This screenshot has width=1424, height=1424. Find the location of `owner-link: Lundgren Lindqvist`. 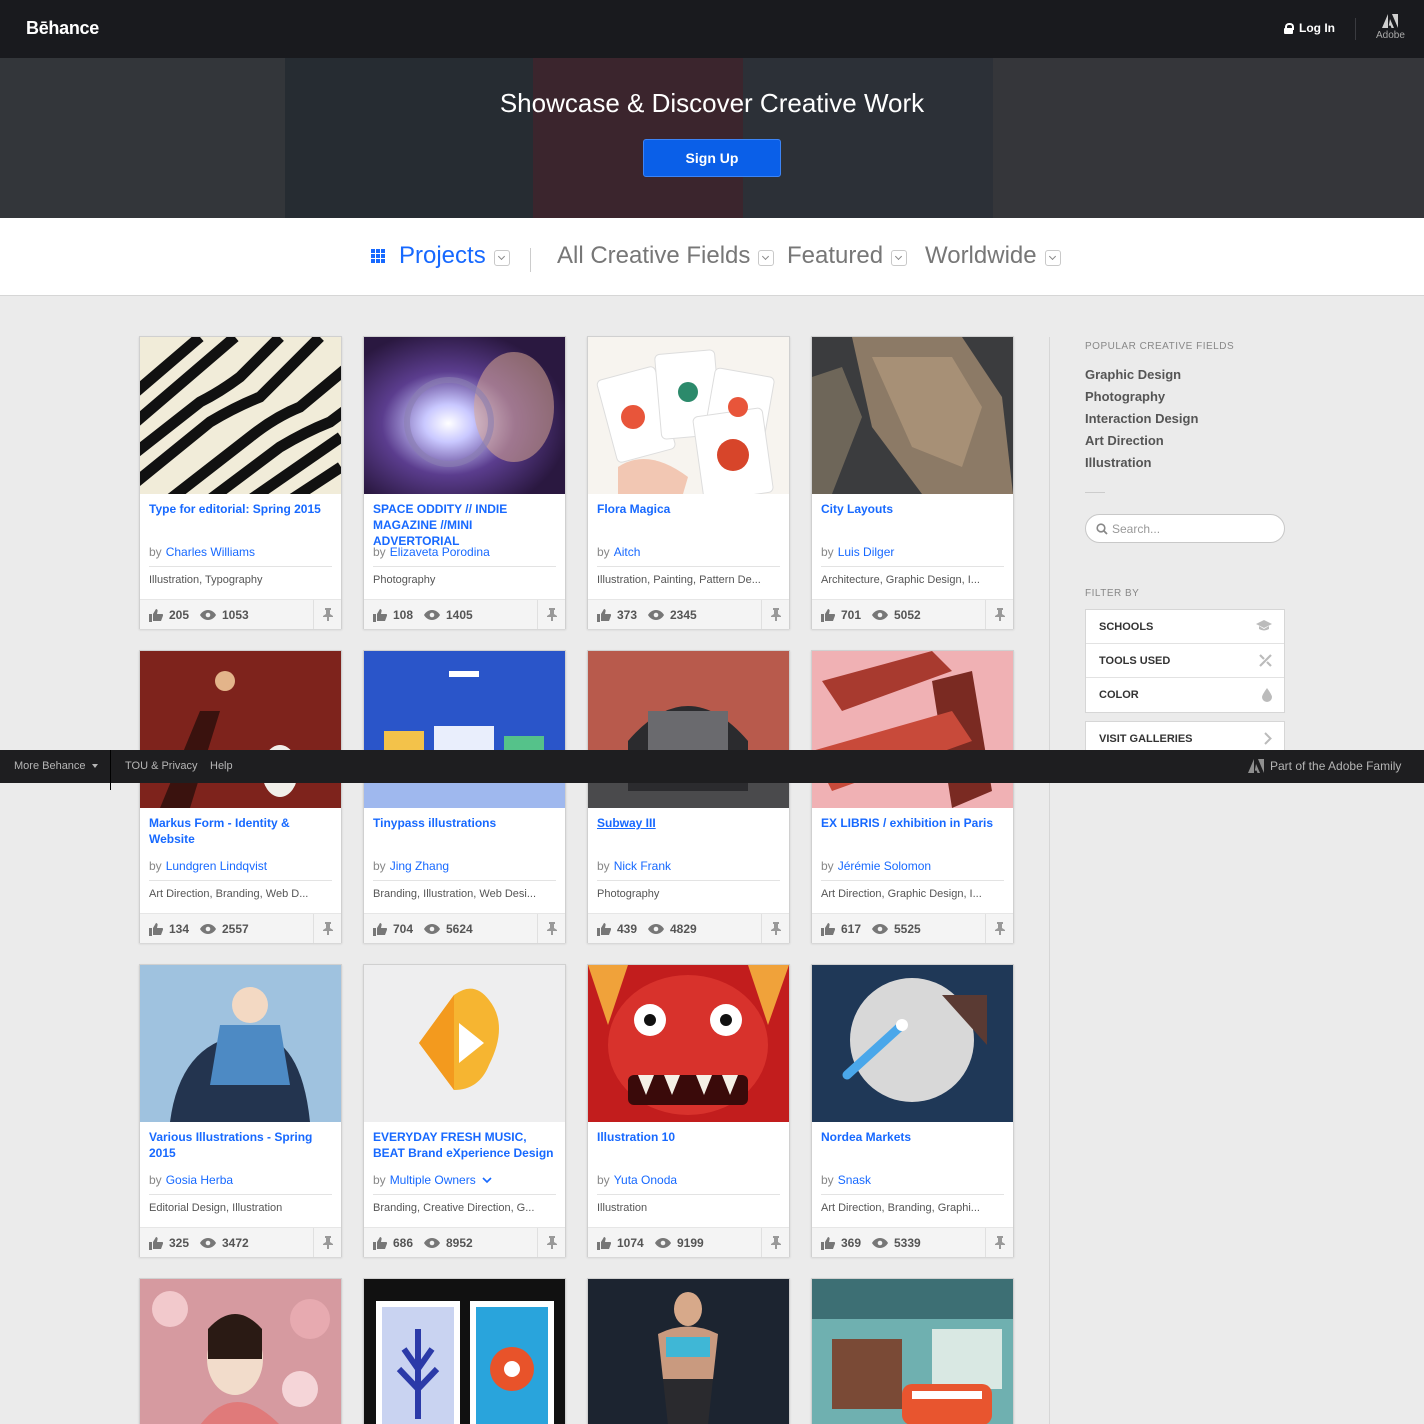

owner-link: Lundgren Lindqvist is located at coordinates (216, 866).